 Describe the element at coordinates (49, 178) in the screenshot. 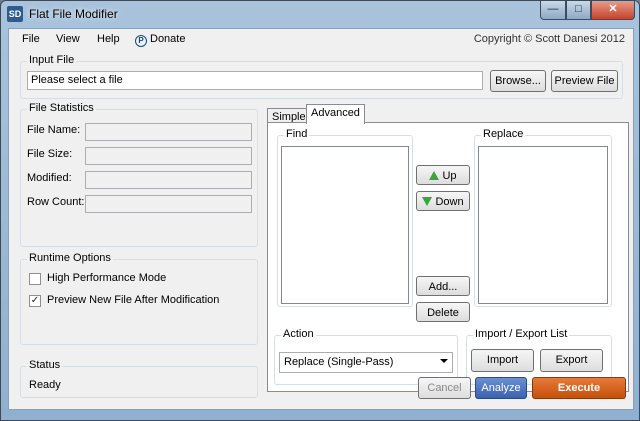

I see `modified-label: Modified:` at that location.